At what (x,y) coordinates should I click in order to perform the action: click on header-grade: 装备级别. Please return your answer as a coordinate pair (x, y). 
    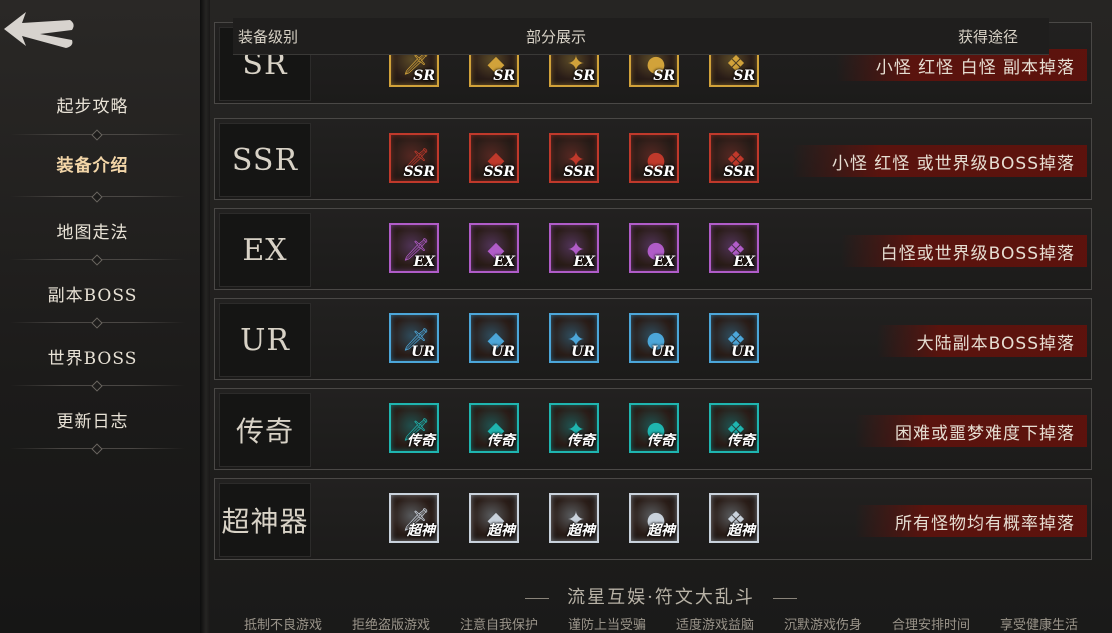
    Looking at the image, I should click on (268, 37).